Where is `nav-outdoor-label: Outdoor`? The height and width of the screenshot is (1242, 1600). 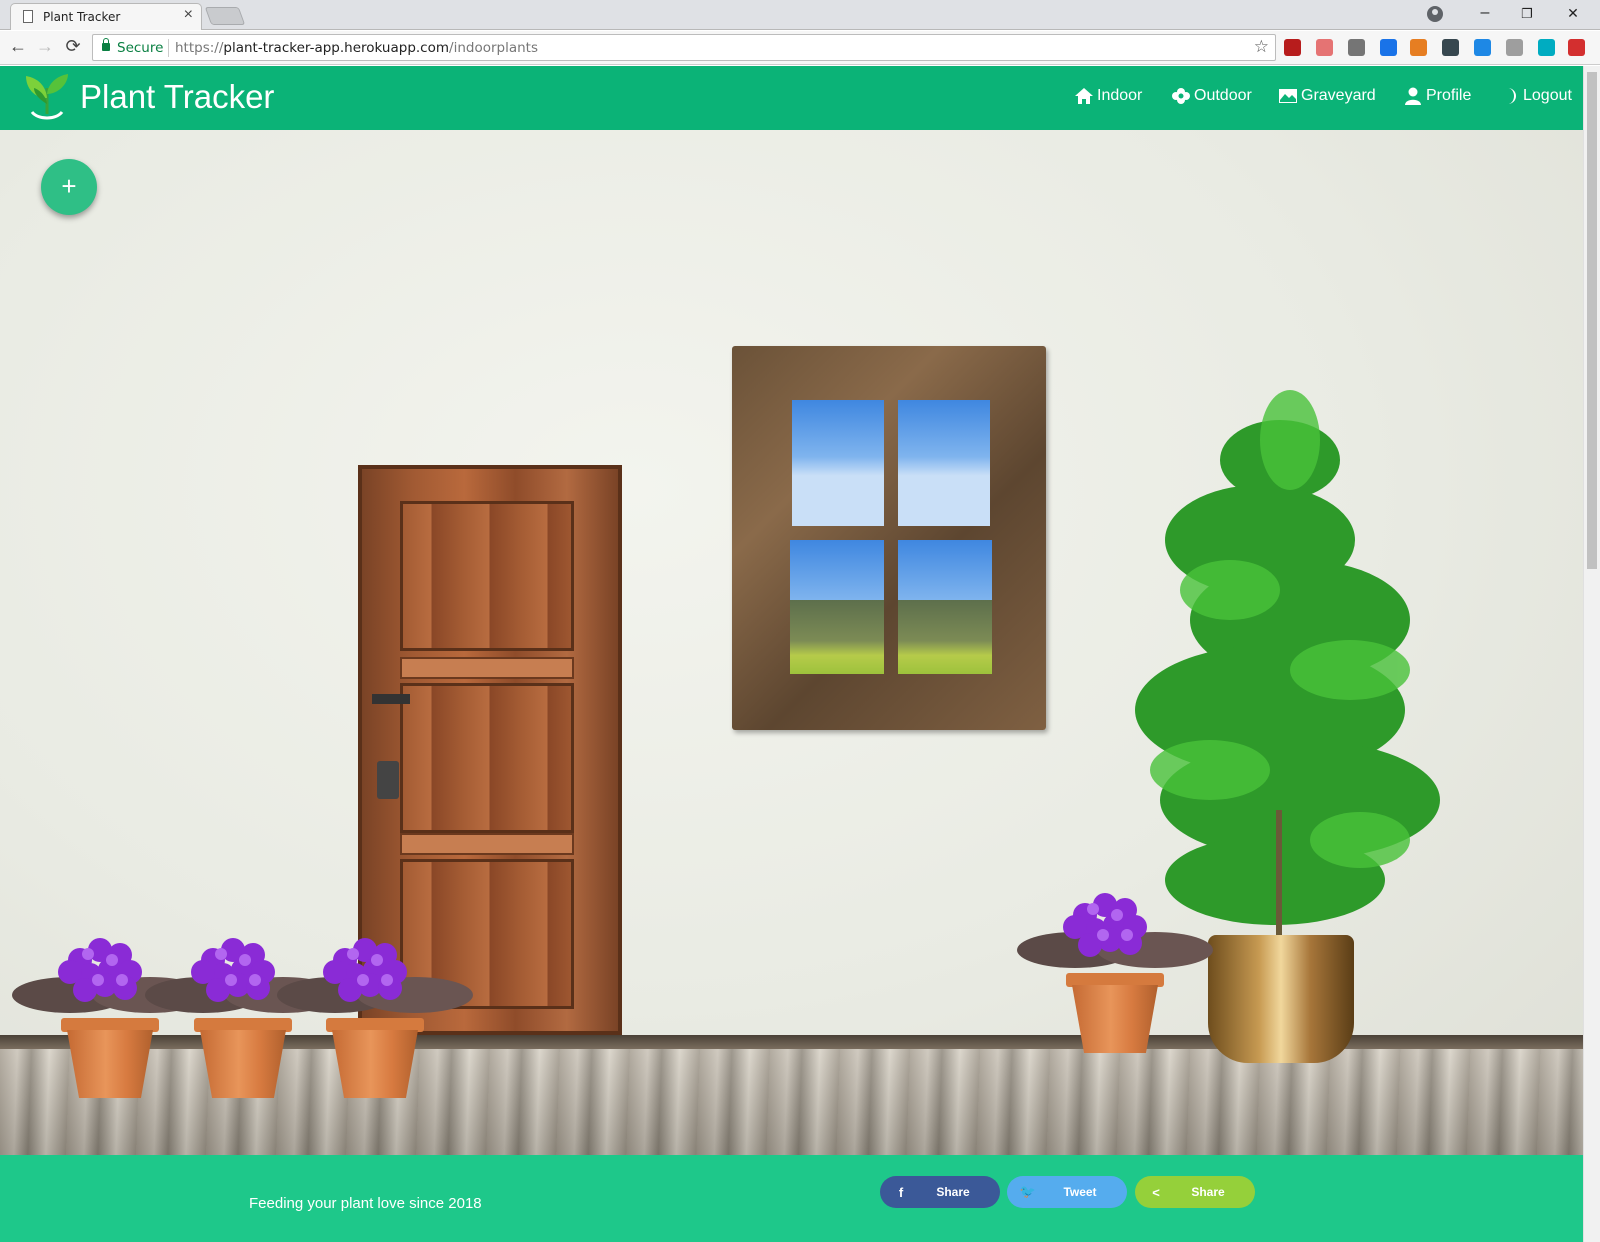
nav-outdoor-label: Outdoor is located at coordinates (1223, 95).